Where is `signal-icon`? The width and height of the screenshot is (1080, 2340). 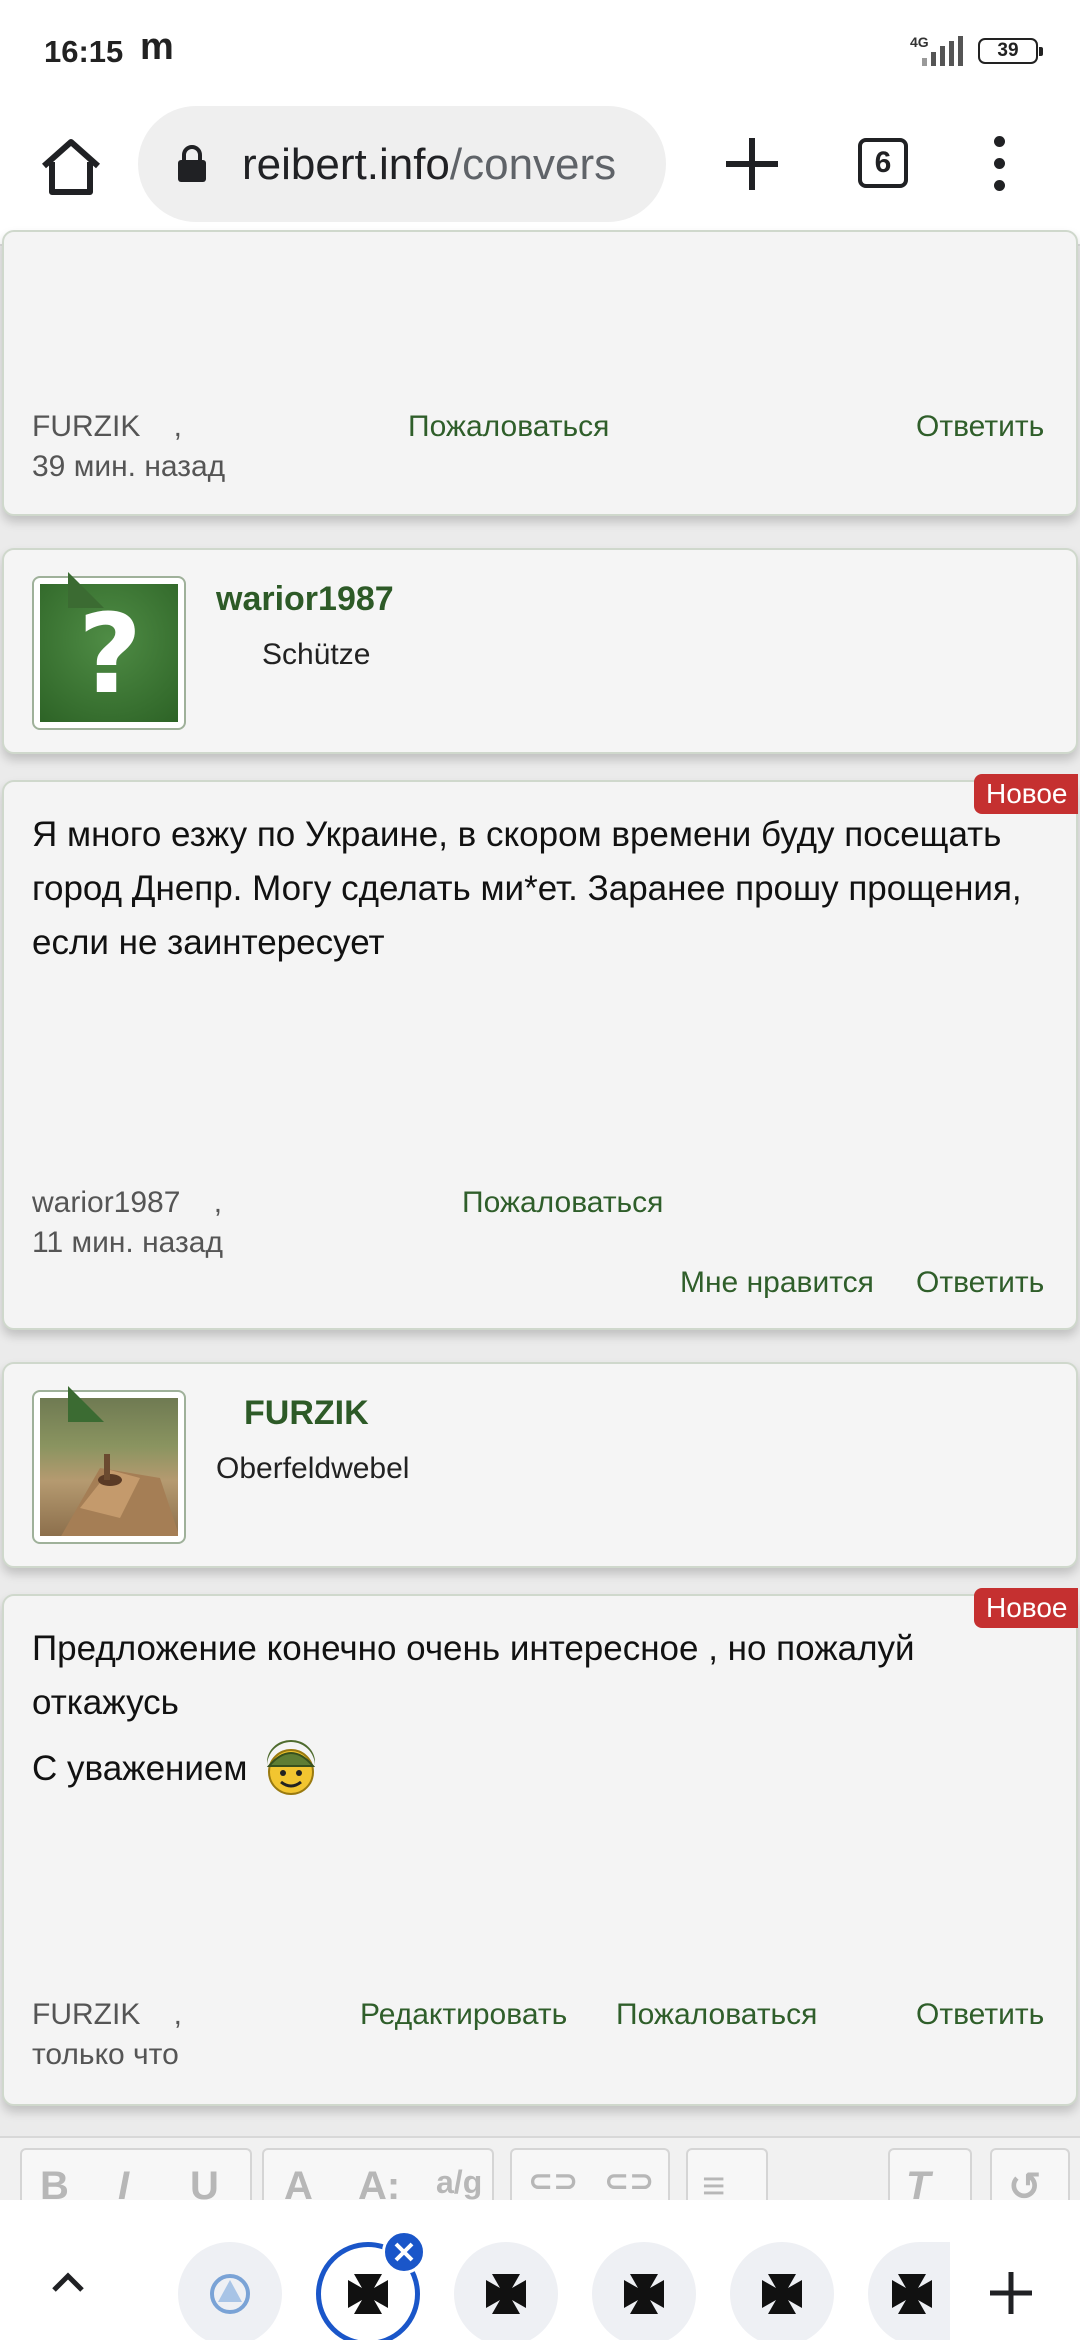
signal-icon is located at coordinates (942, 51).